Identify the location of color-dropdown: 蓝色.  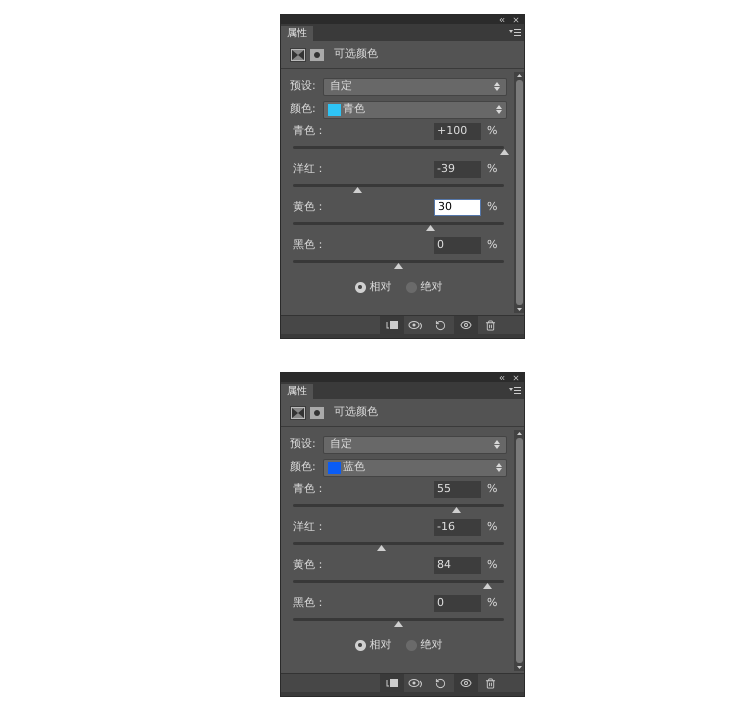
(415, 467).